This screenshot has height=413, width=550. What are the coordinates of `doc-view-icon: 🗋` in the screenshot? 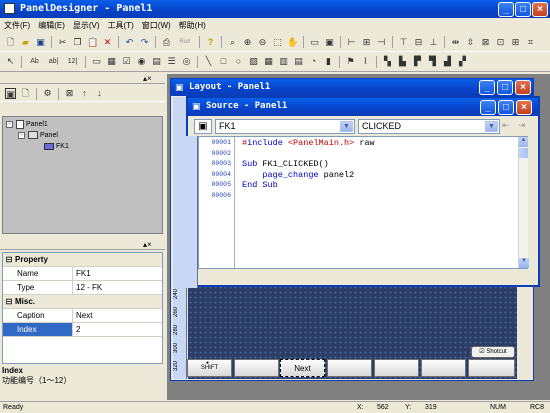 It's located at (25, 93).